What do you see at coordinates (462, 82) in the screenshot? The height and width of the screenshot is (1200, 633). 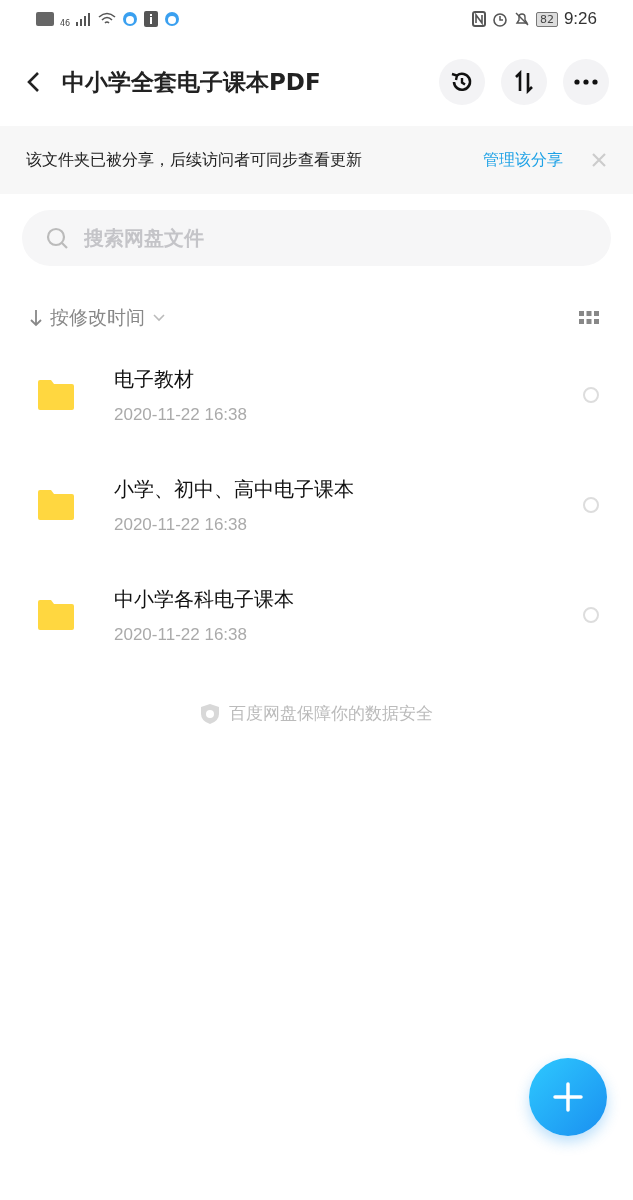 I see `history-button` at bounding box center [462, 82].